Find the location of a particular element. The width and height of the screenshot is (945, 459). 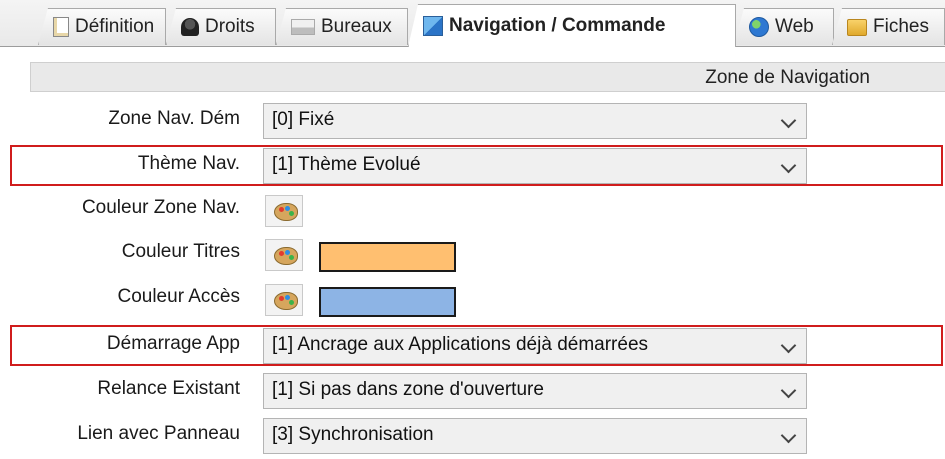

couleur-titres-picker-button is located at coordinates (284, 255).